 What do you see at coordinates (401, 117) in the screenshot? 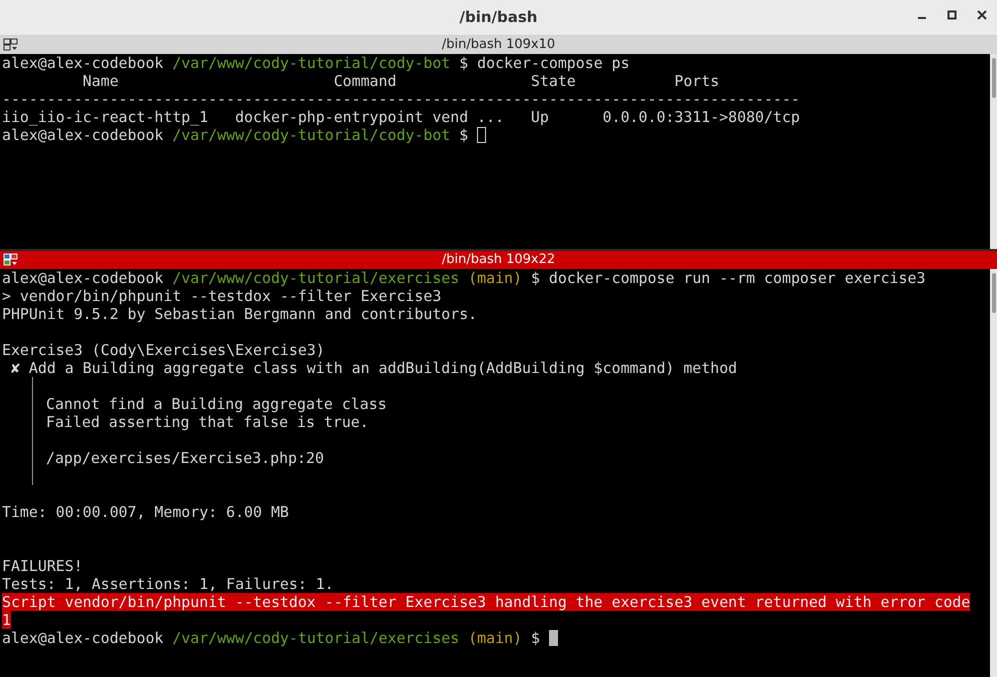
I see `terminal-text: iio_iio-ic-react-http_1 docker-php-entrypoint vend ... Up 0.0.0.0:3311->8080/tcp` at bounding box center [401, 117].